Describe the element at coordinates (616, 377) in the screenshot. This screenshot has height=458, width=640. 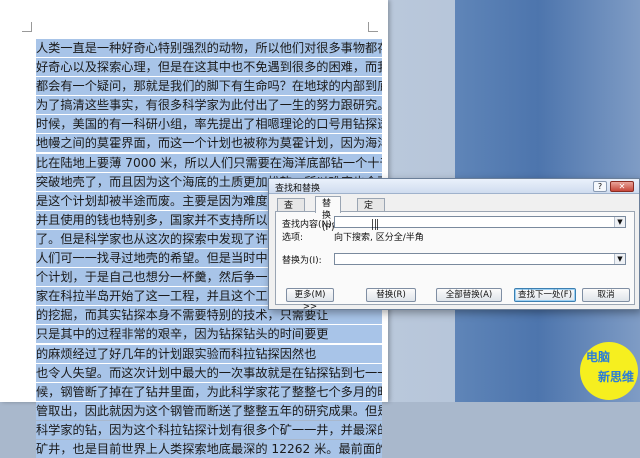
I see `watermark-line-2: 新思维` at that location.